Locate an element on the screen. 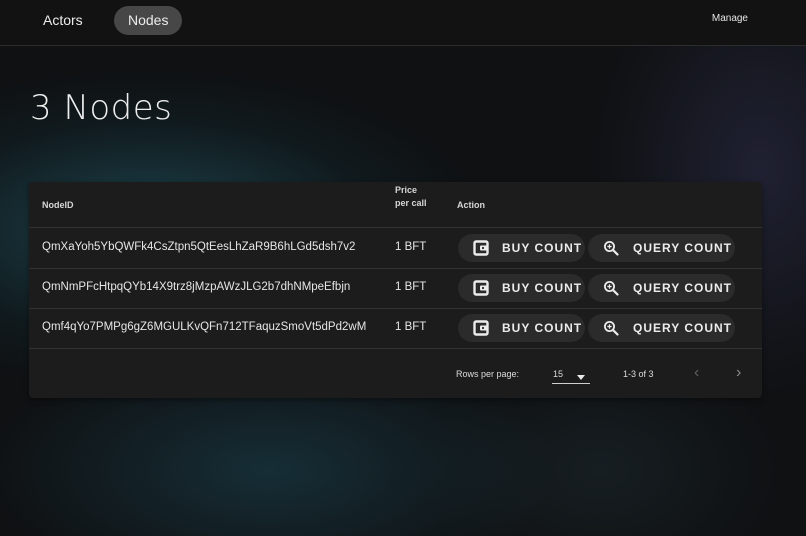 This screenshot has width=806, height=536. rows-per-page-select: 15 is located at coordinates (571, 373).